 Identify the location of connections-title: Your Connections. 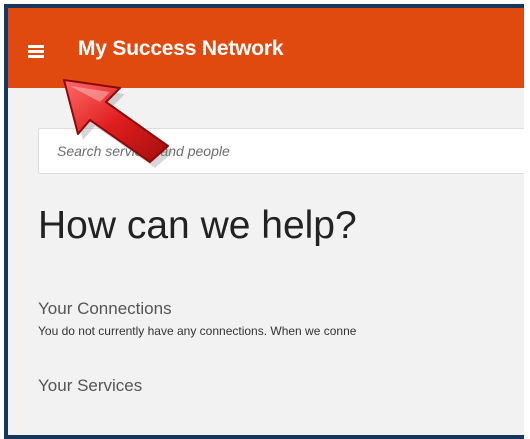
(105, 308).